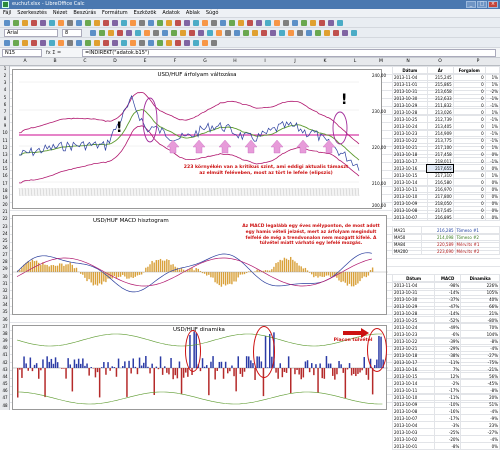 The width and height of the screenshot is (500, 450). I want to click on row-header: 30, so click(5, 276).